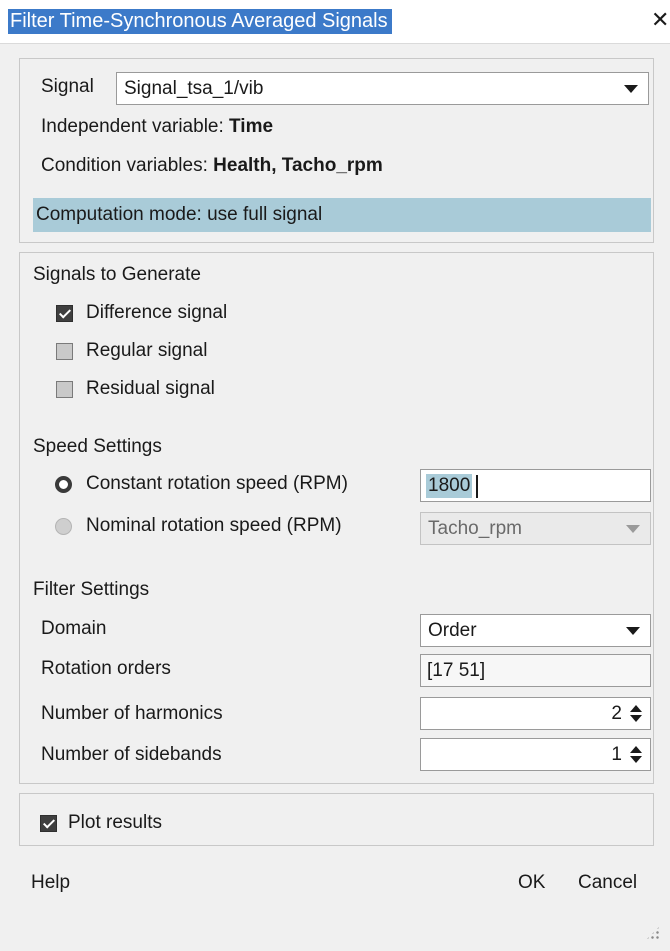  What do you see at coordinates (477, 486) in the screenshot?
I see `text-caret` at bounding box center [477, 486].